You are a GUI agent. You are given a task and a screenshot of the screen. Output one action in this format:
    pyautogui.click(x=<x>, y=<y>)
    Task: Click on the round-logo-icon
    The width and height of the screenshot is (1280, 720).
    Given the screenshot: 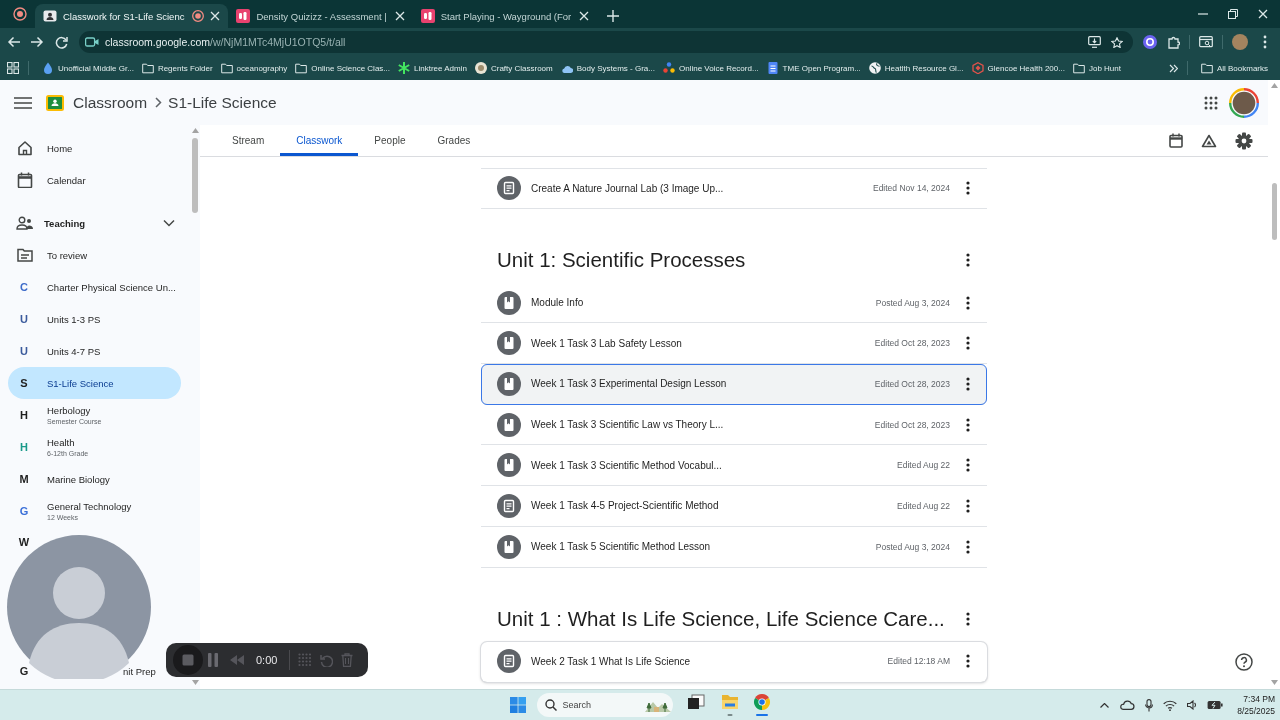 What is the action you would take?
    pyautogui.click(x=761, y=705)
    